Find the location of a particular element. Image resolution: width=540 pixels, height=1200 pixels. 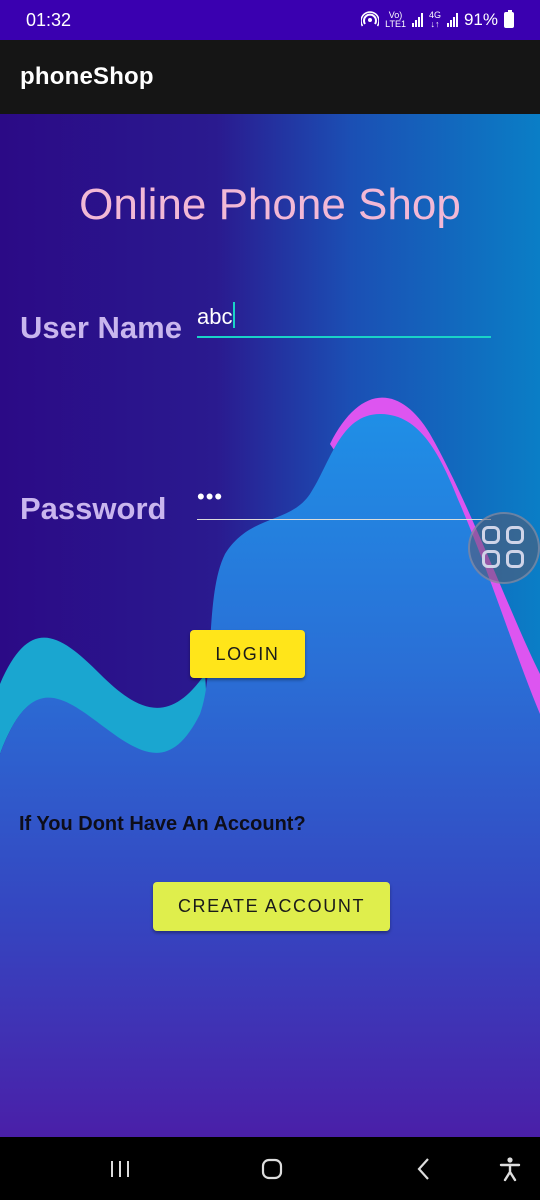

login-button: LOGIN is located at coordinates (247, 654).